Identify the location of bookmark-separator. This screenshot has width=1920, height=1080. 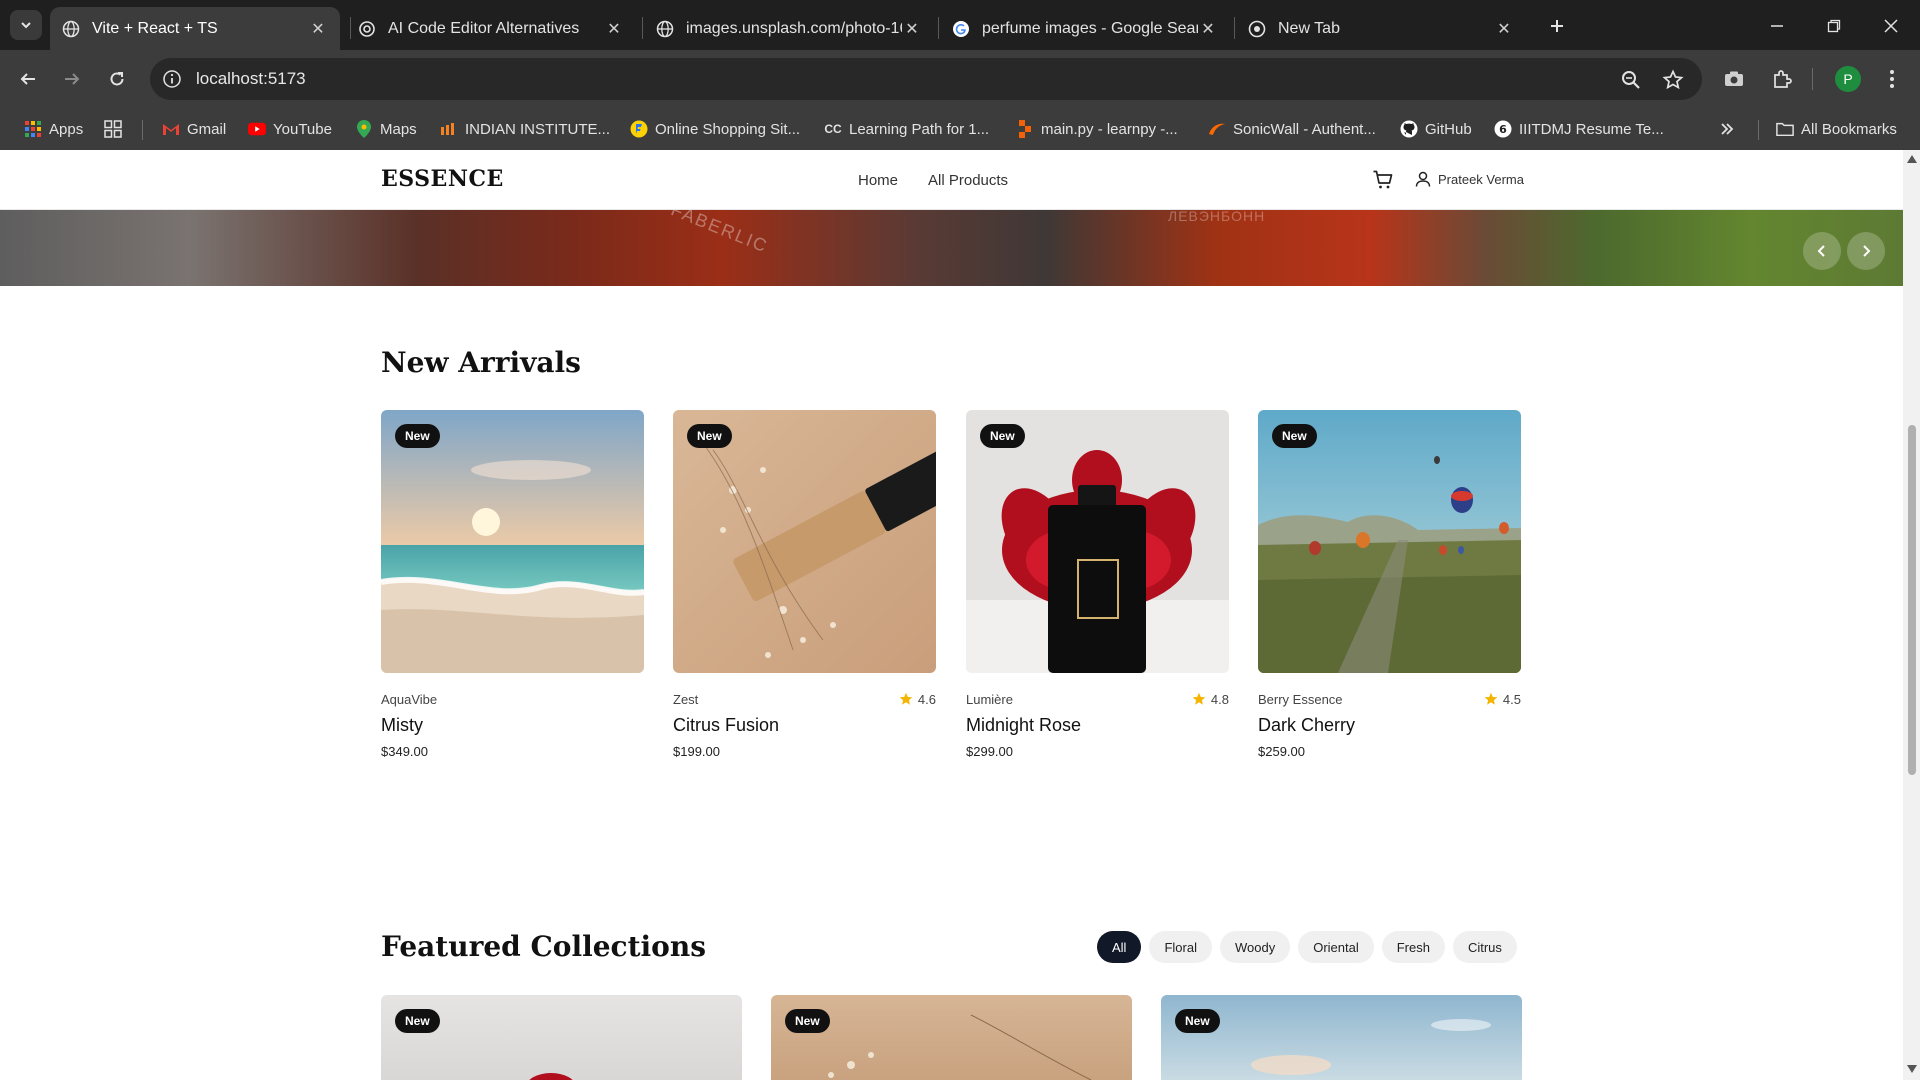
(142, 130).